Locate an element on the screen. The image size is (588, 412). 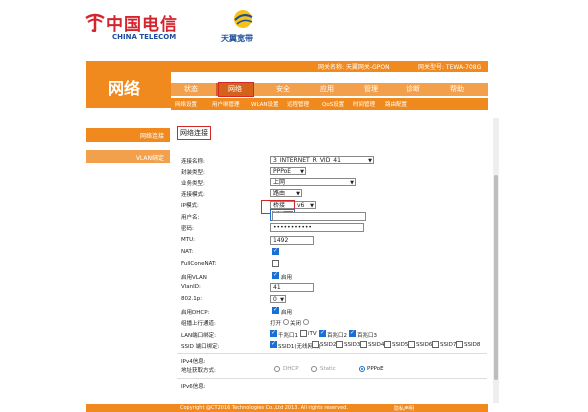
lan-port-1-checkbox is located at coordinates (273, 333).